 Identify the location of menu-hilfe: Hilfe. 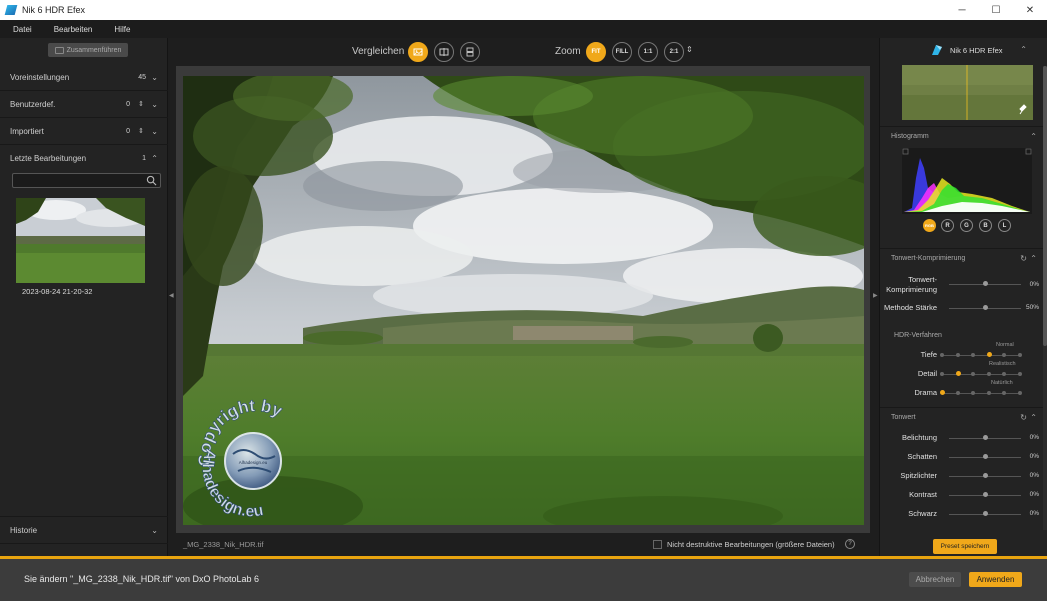
(120, 29).